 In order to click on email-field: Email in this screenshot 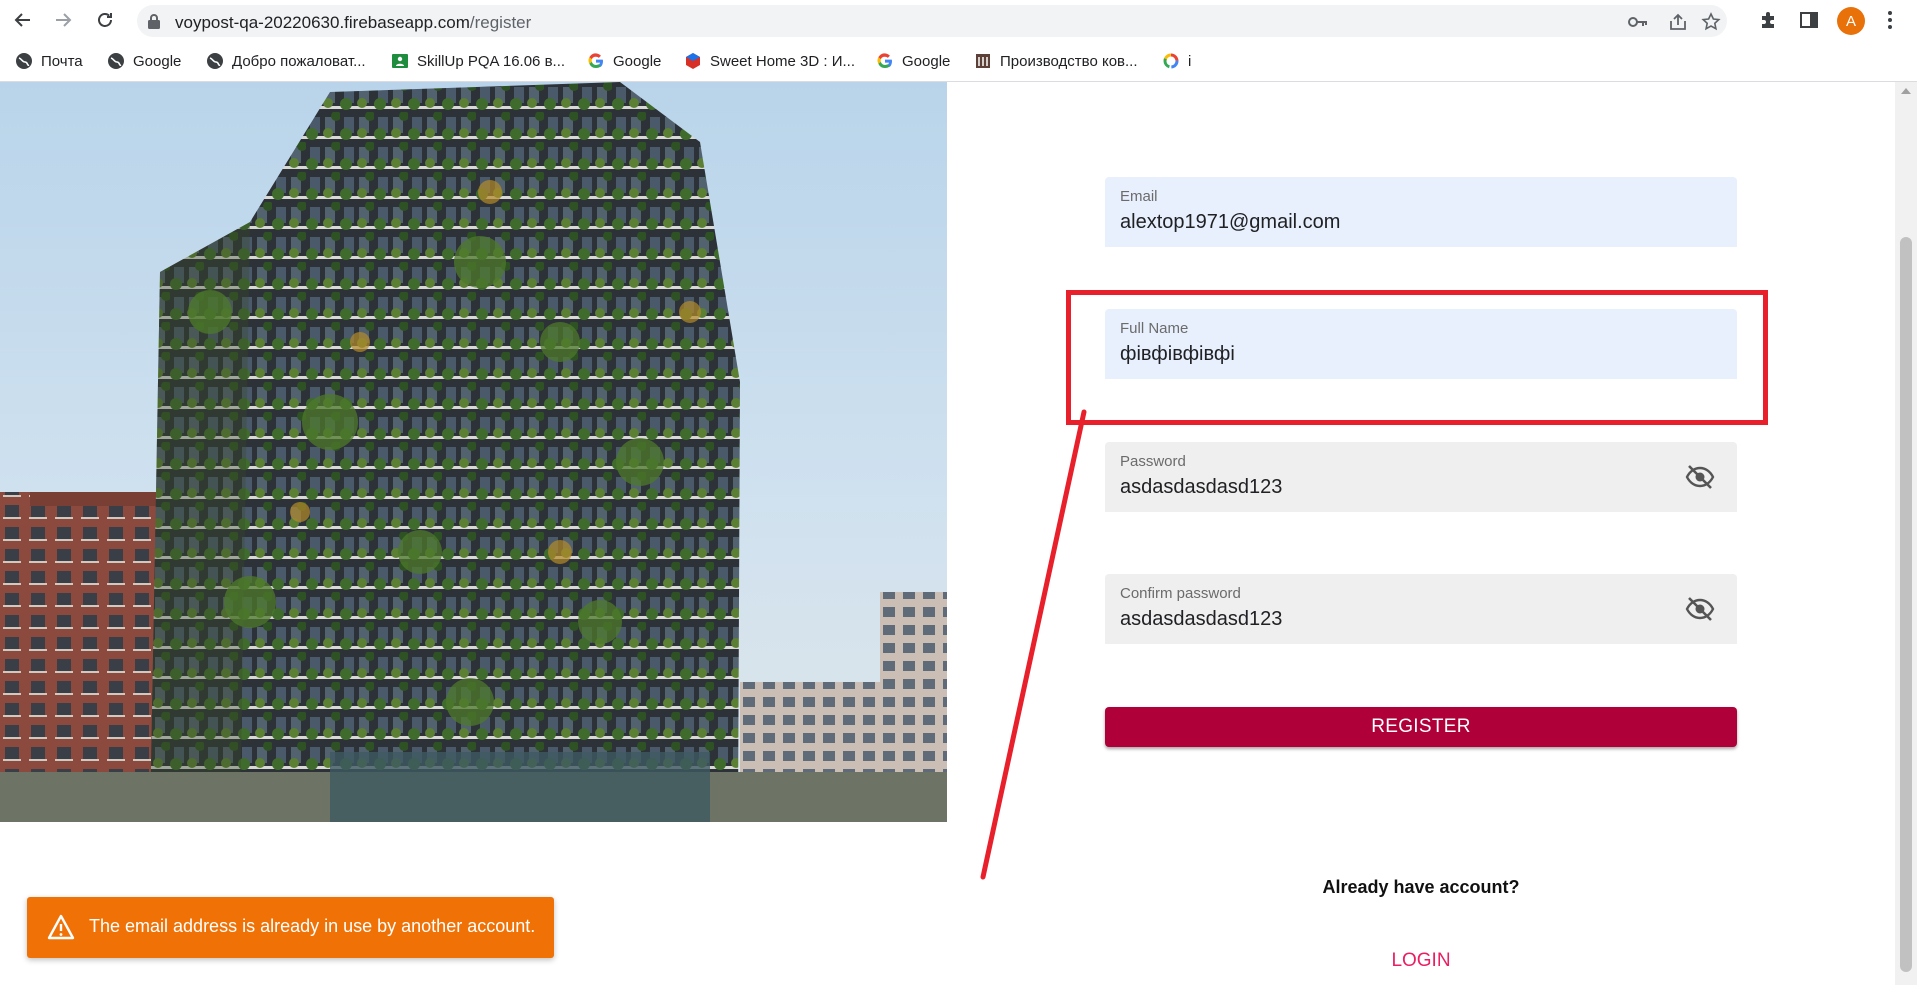, I will do `click(1421, 212)`.